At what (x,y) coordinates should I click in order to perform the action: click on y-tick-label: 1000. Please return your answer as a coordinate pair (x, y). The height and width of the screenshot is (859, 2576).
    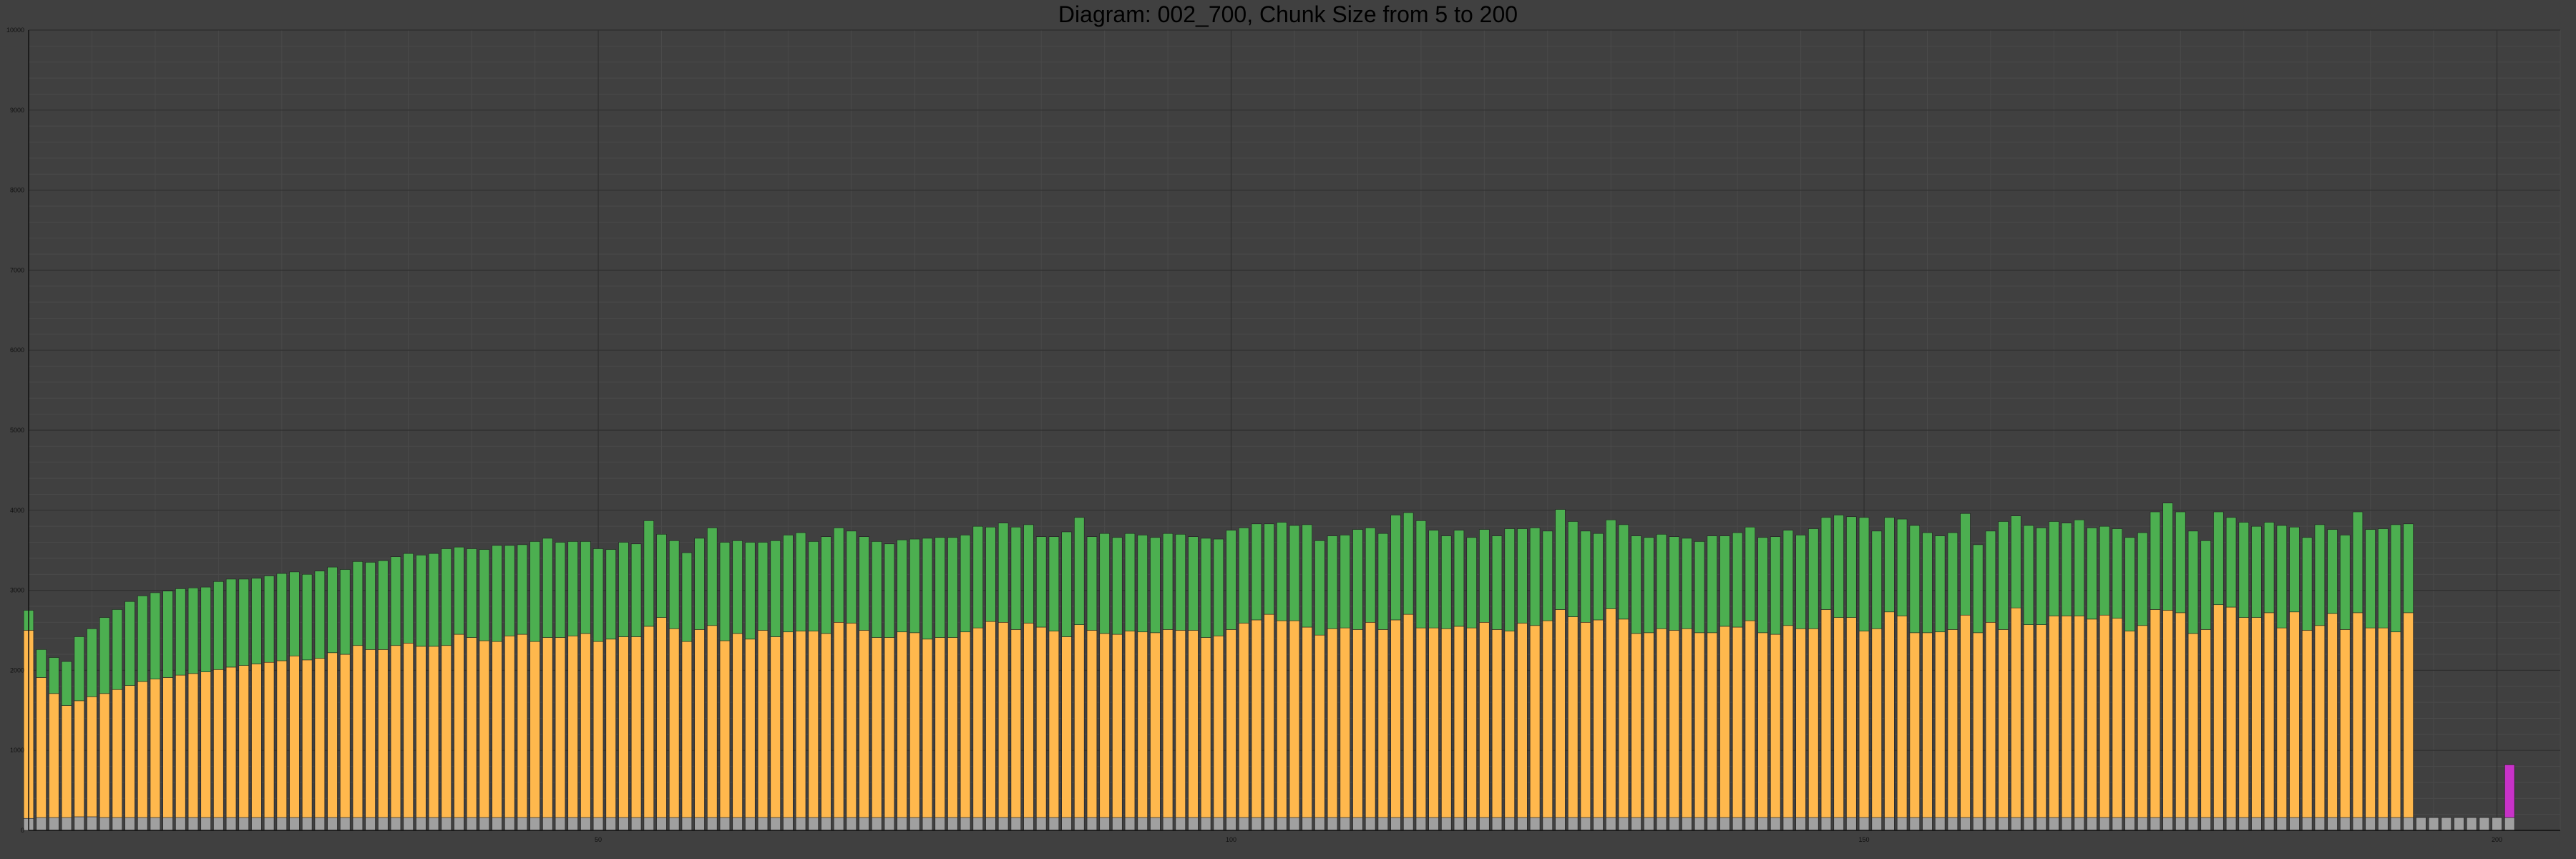
    Looking at the image, I should click on (17, 750).